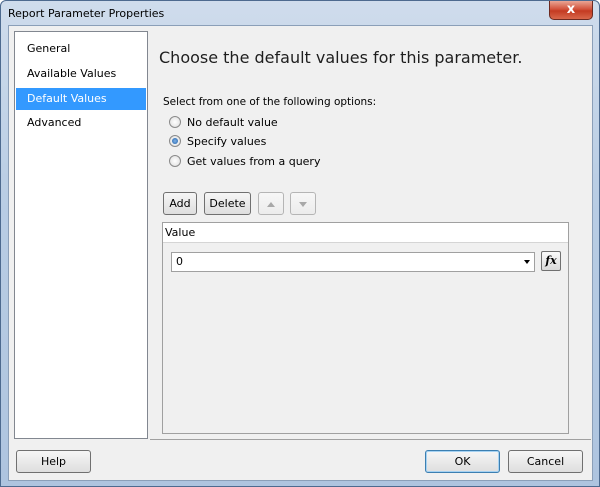  Describe the element at coordinates (527, 262) in the screenshot. I see `chevron-down-icon` at that location.